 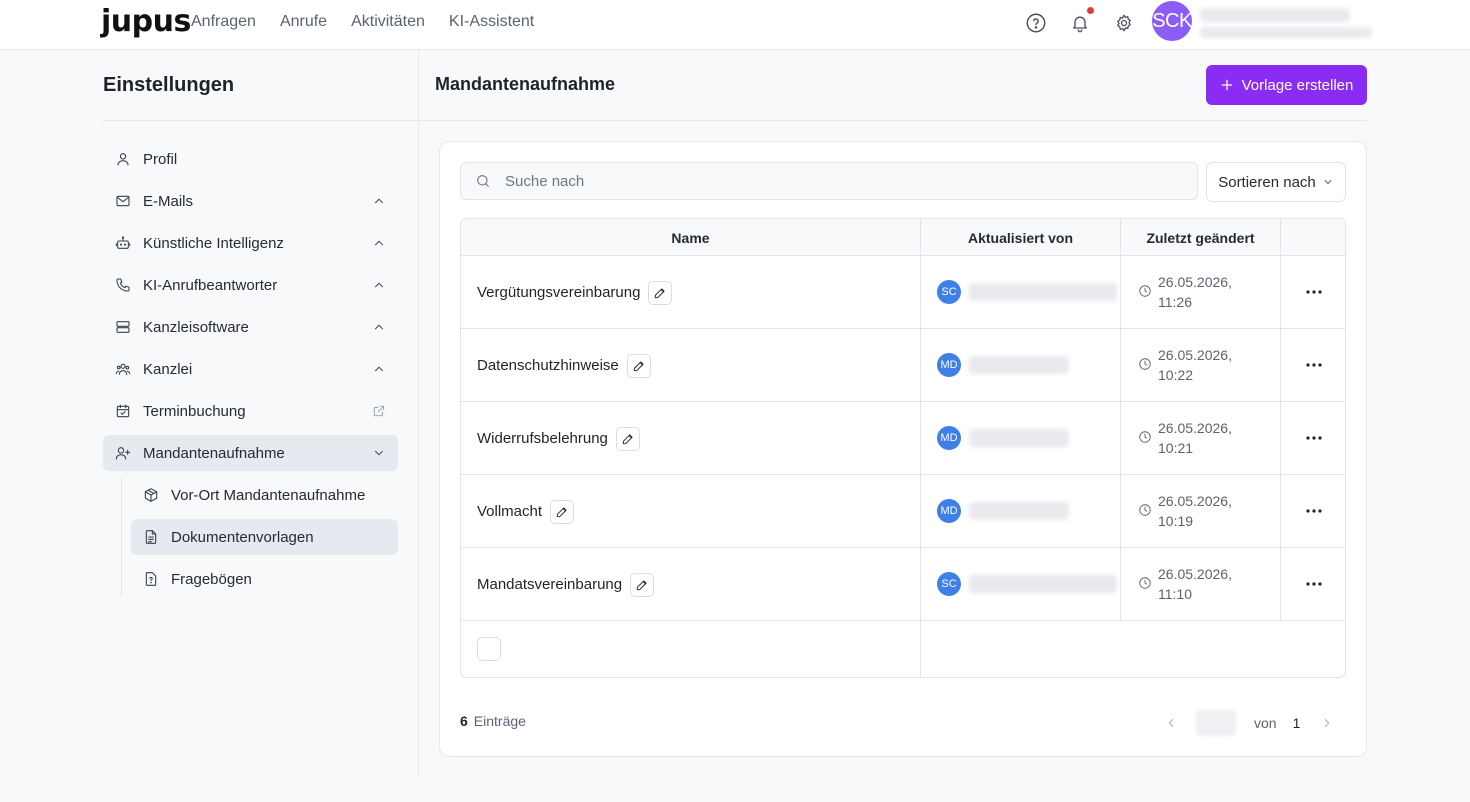 I want to click on time-text: 11:10, so click(x=1175, y=594).